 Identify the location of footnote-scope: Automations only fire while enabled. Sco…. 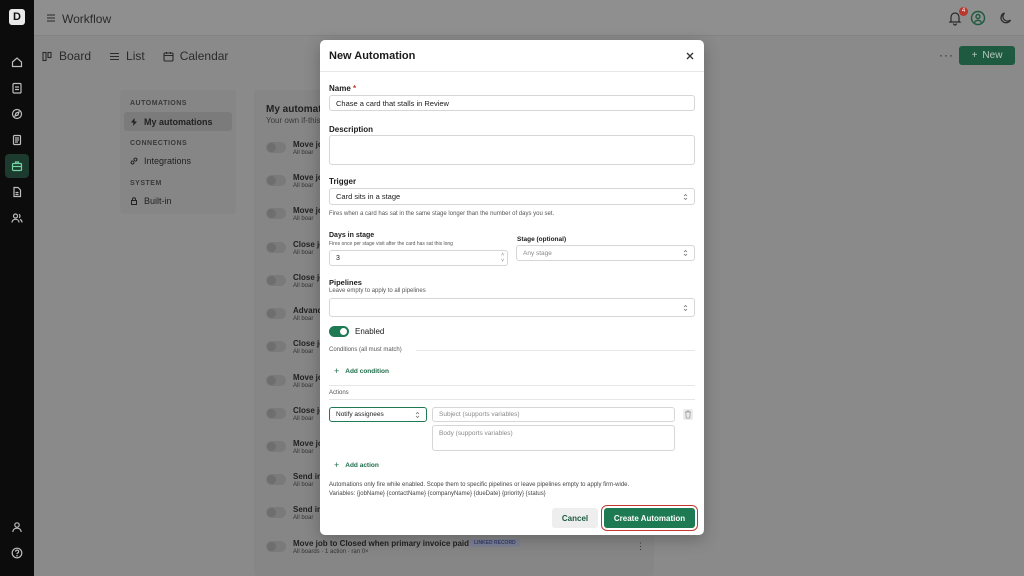
(479, 485).